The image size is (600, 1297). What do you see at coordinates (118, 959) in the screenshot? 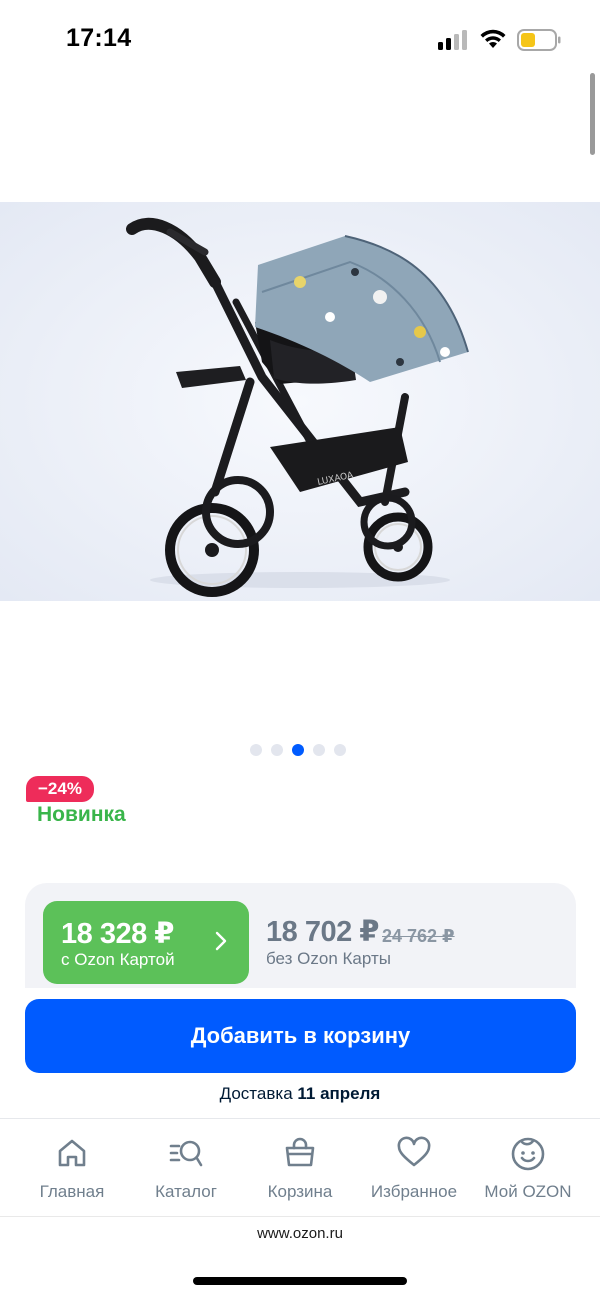
I see `ozon-card-price-caption: с Ozon Картой` at bounding box center [118, 959].